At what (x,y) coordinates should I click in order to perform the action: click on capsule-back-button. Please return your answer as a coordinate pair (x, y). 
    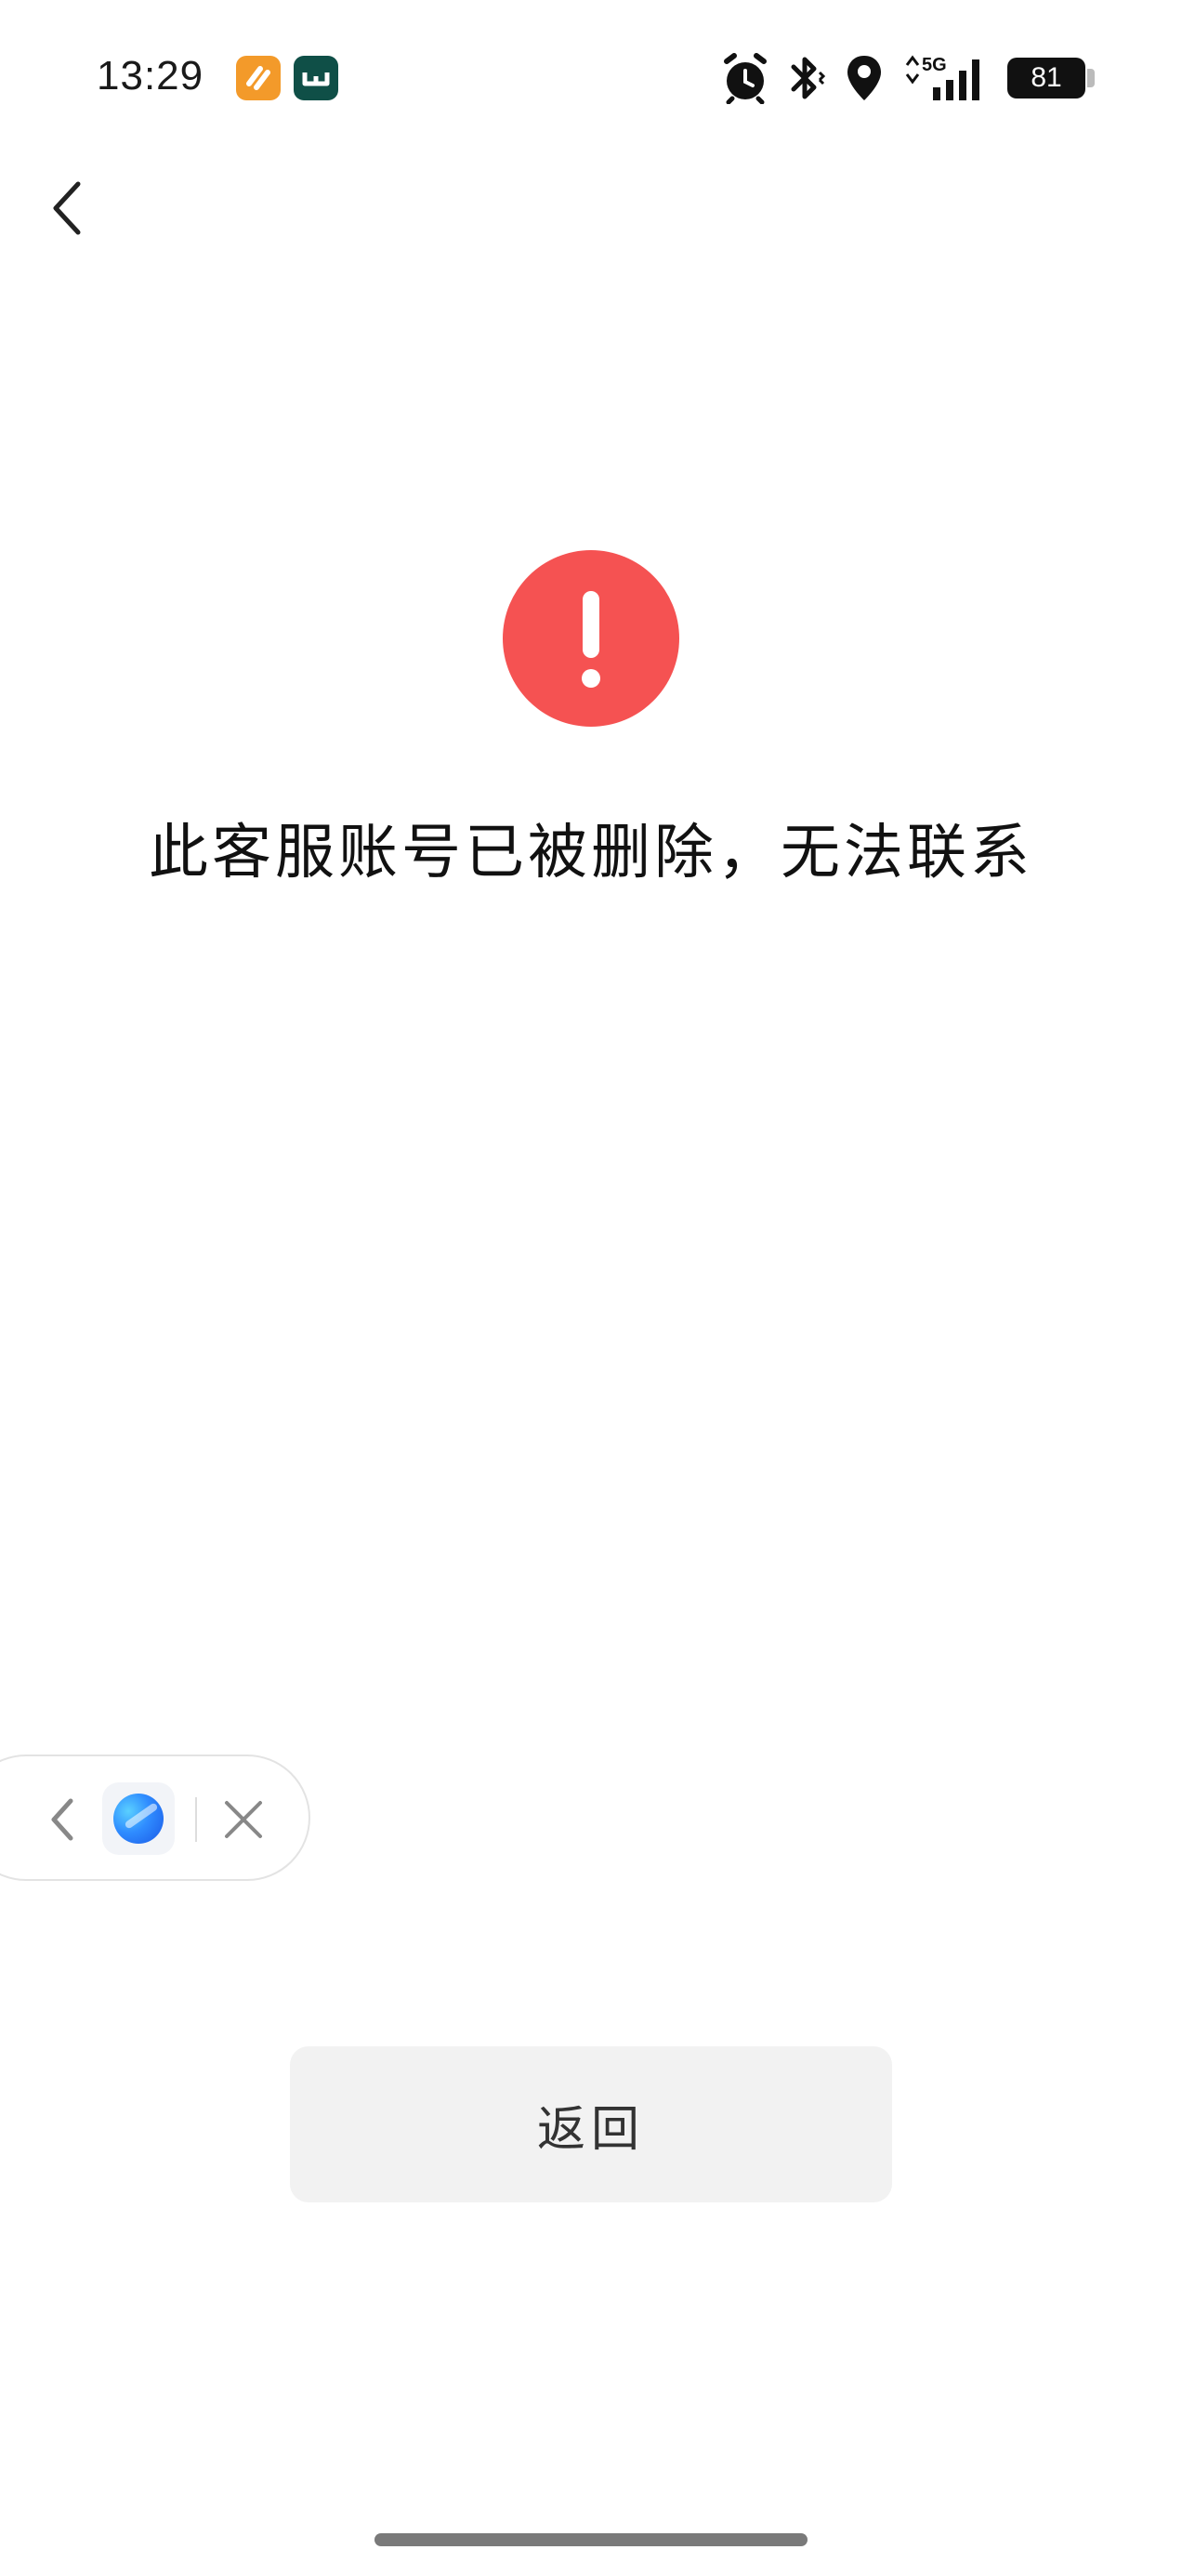
    Looking at the image, I should click on (61, 1819).